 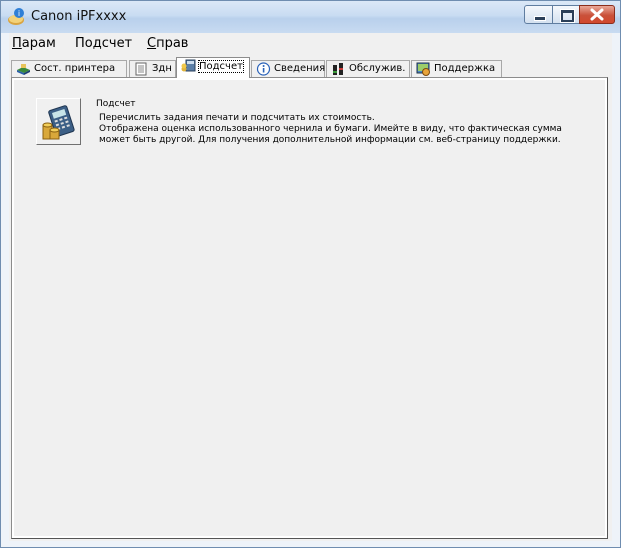 What do you see at coordinates (213, 67) in the screenshot?
I see `tab-accounting: Подсчет` at bounding box center [213, 67].